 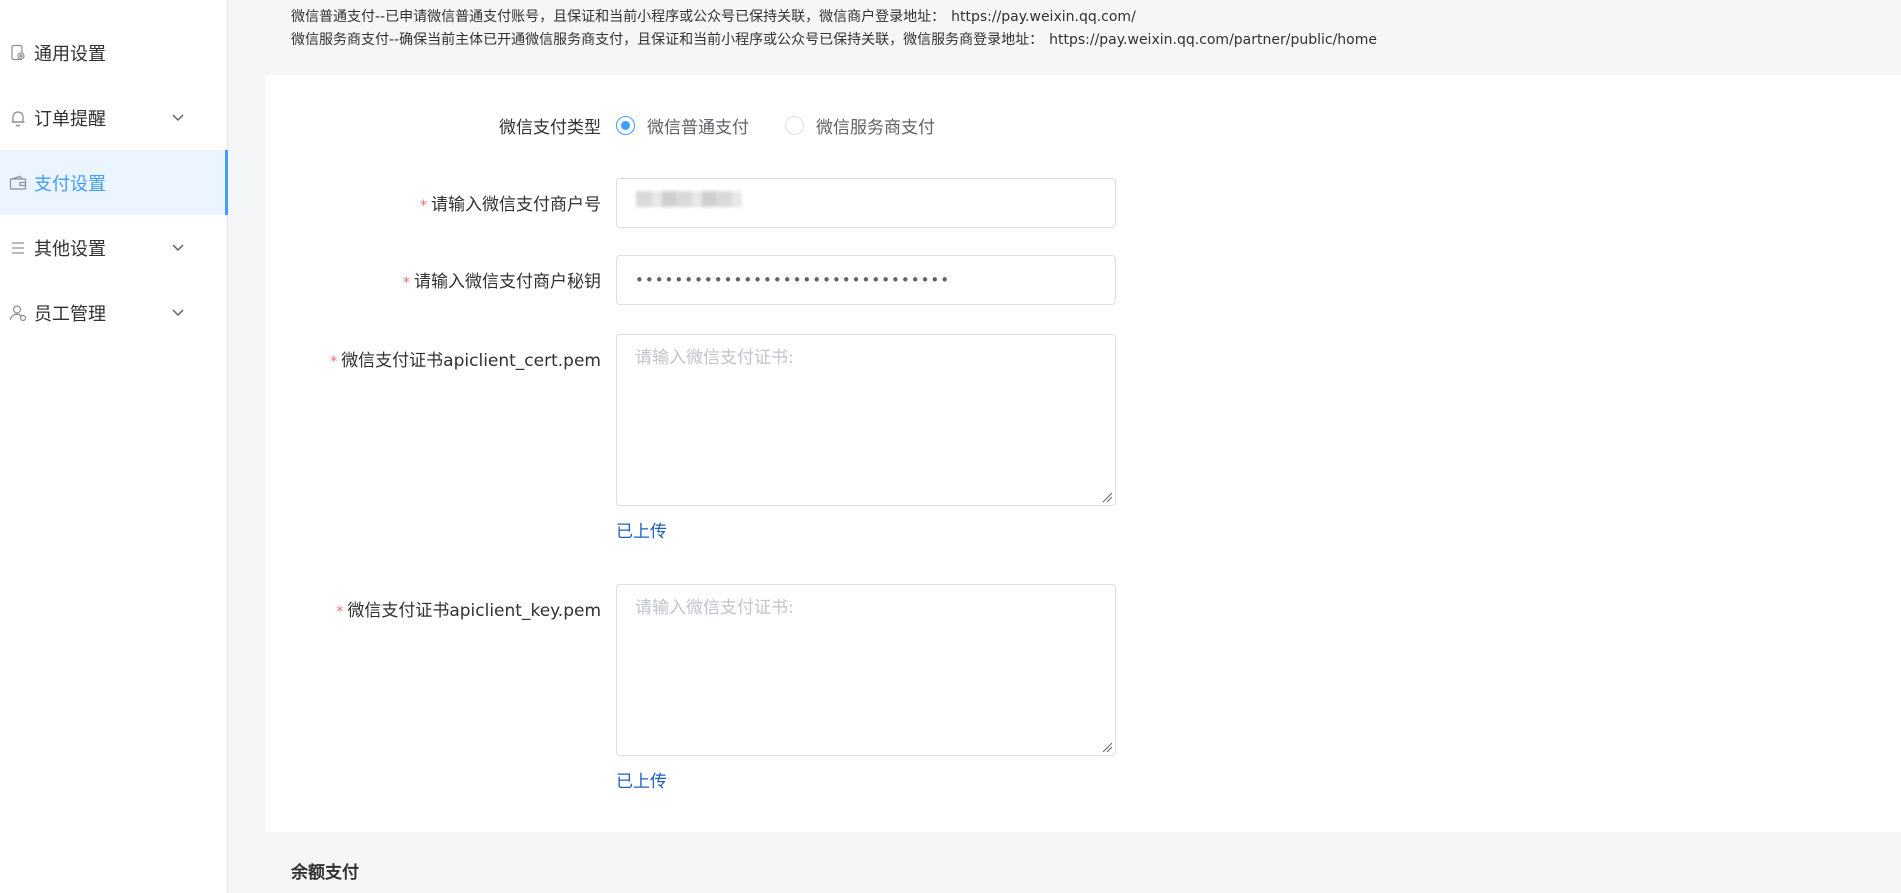 I want to click on pay-type-radio-group: 微信普通支付 微信服务商支付, so click(x=793, y=125).